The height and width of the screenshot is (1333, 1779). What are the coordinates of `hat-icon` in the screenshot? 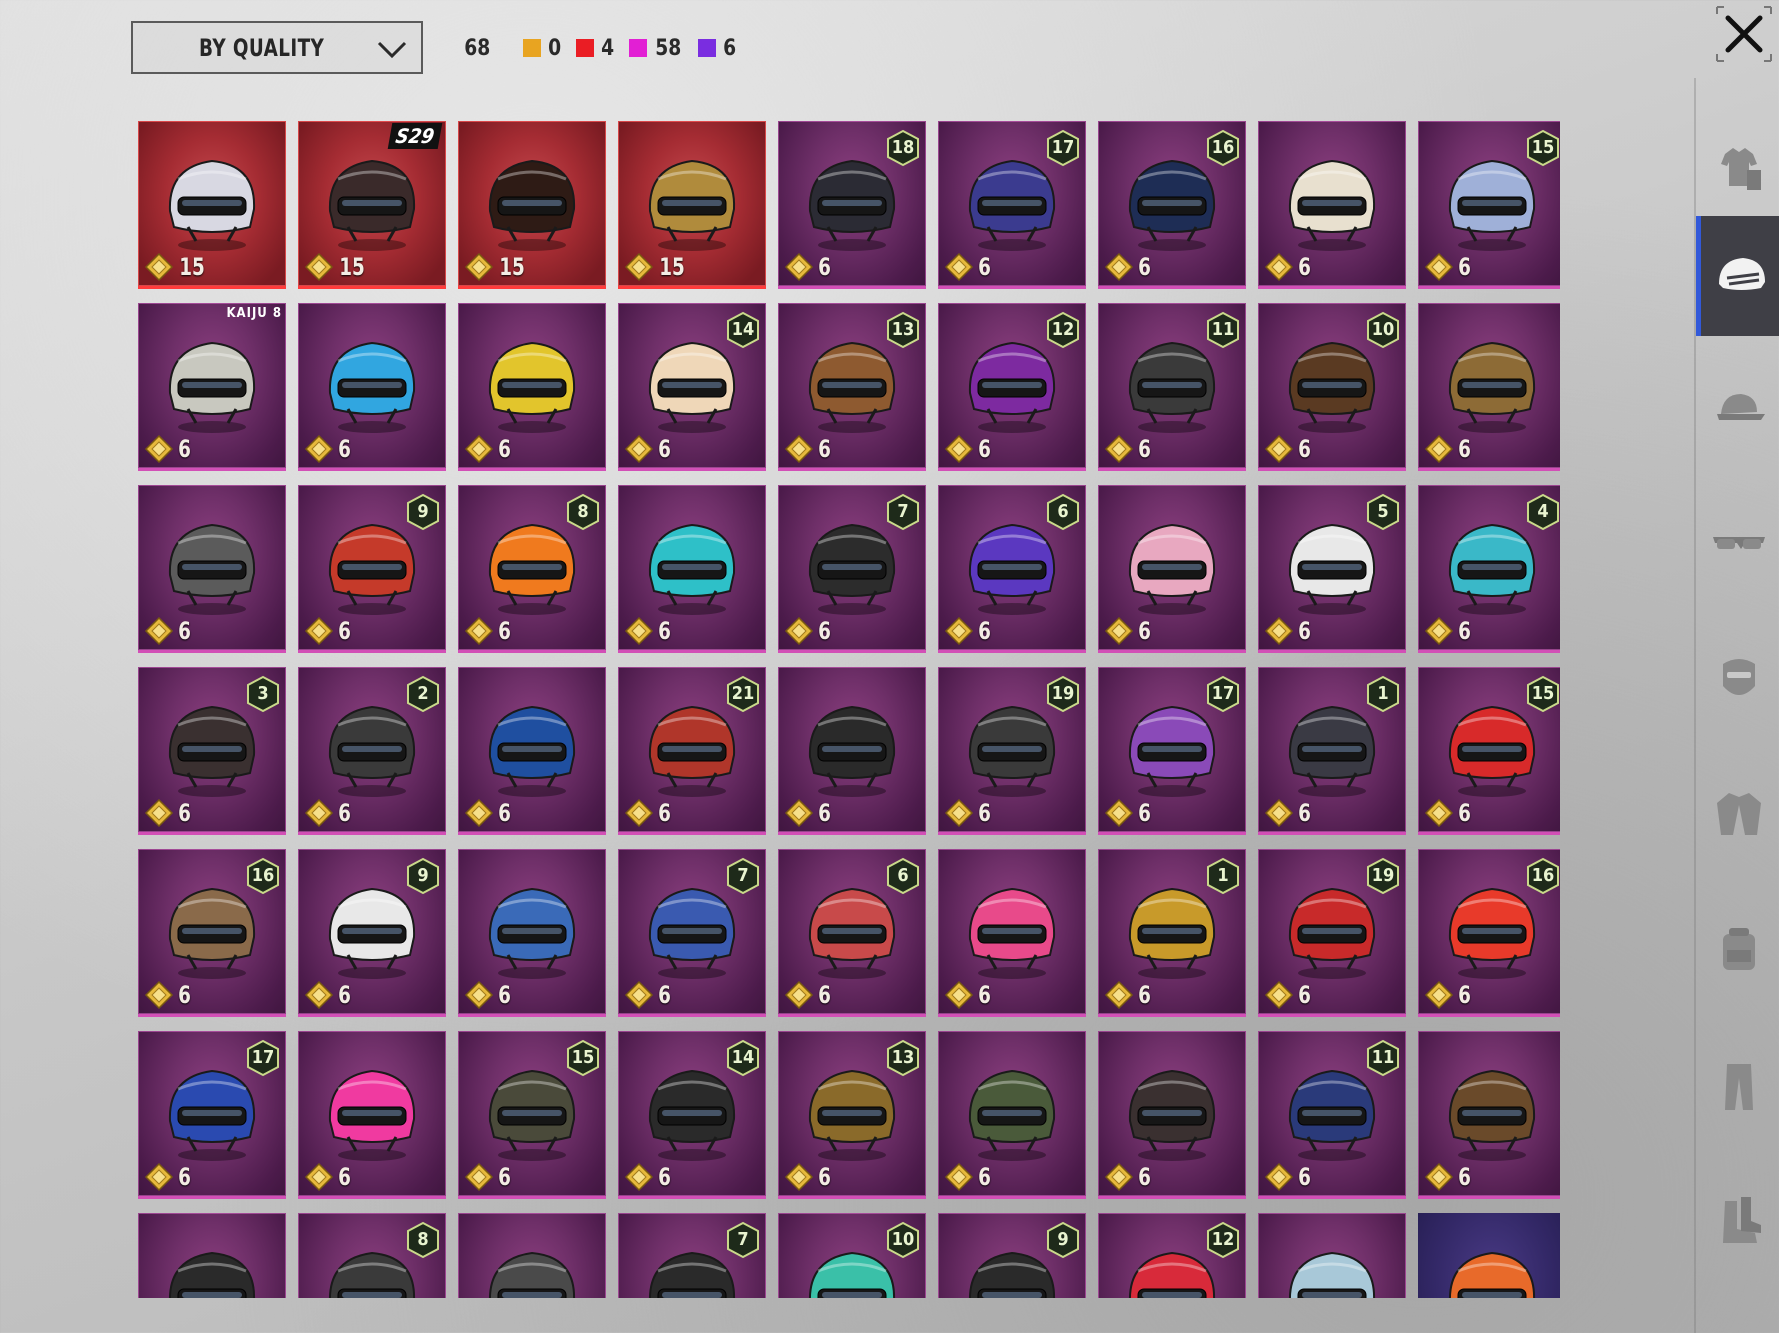 It's located at (1740, 407).